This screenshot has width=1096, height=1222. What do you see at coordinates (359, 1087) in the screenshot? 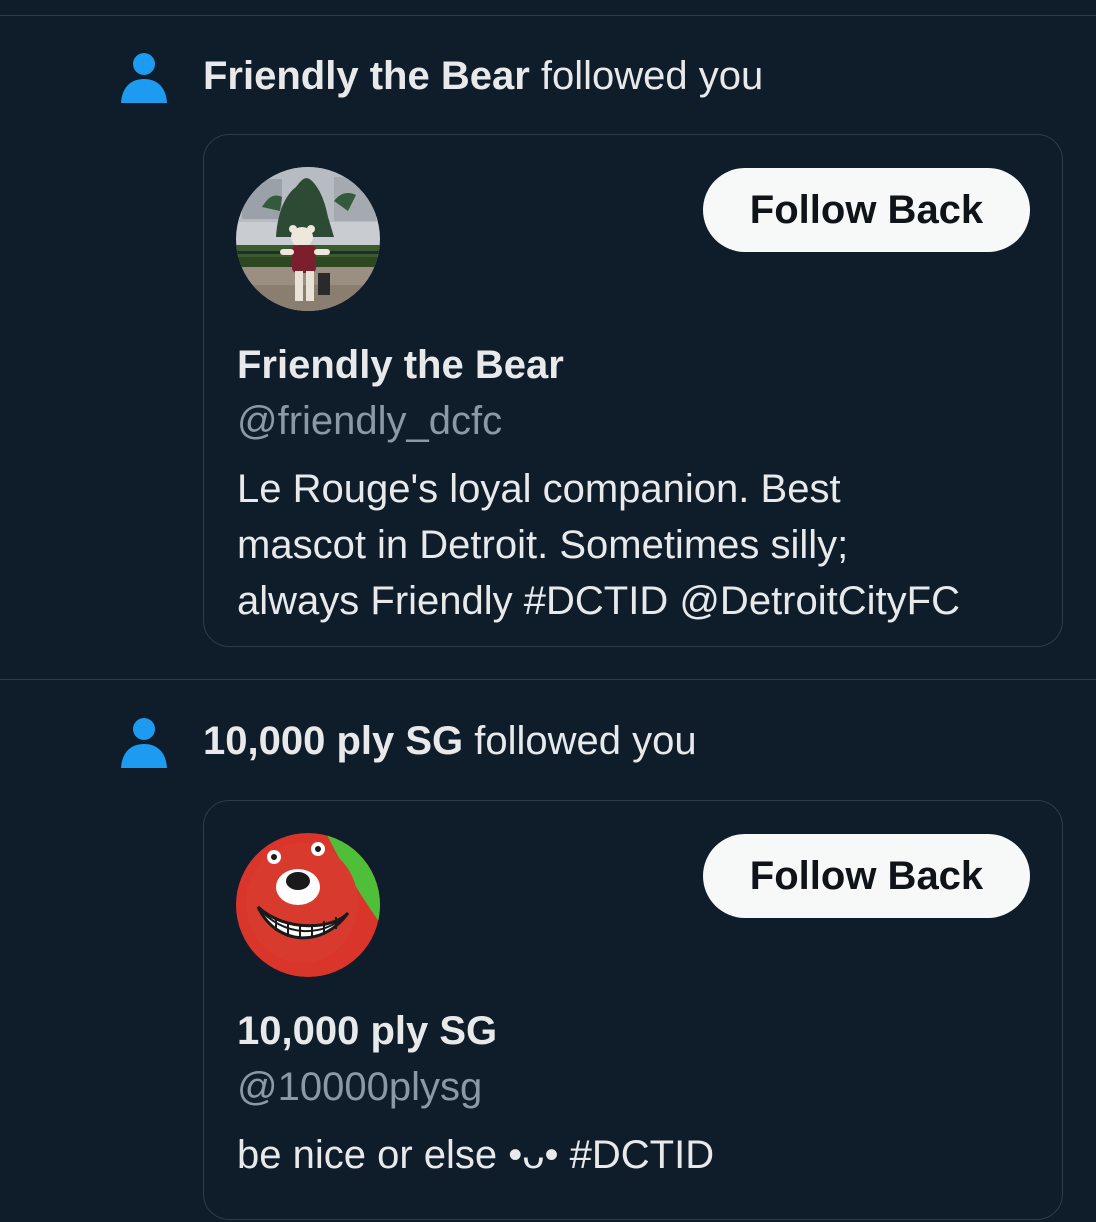
I see `user-handle: @10000plysg` at bounding box center [359, 1087].